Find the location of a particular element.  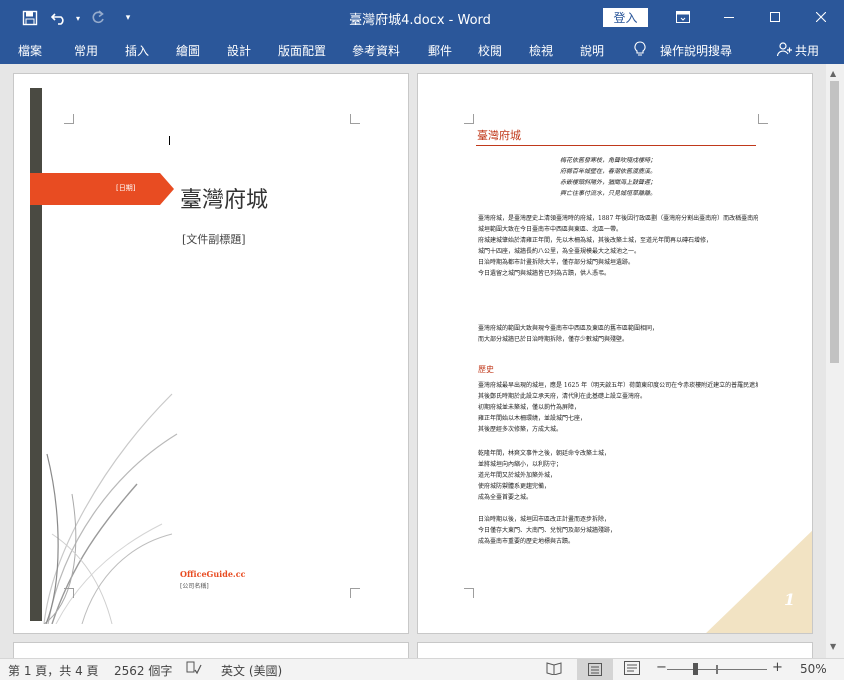

text-line: 臺灣府城的範圍大致與現今臺南市中西區及東區的舊市區範圍相同， is located at coordinates (568, 328).